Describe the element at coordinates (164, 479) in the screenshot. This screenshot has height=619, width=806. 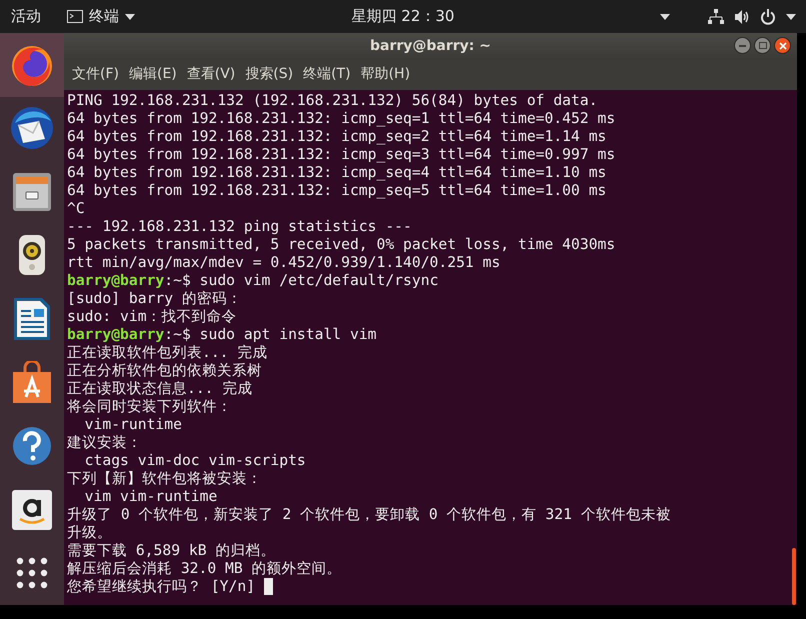
I see `output-line: 下列【新】软件包将被安装：` at that location.